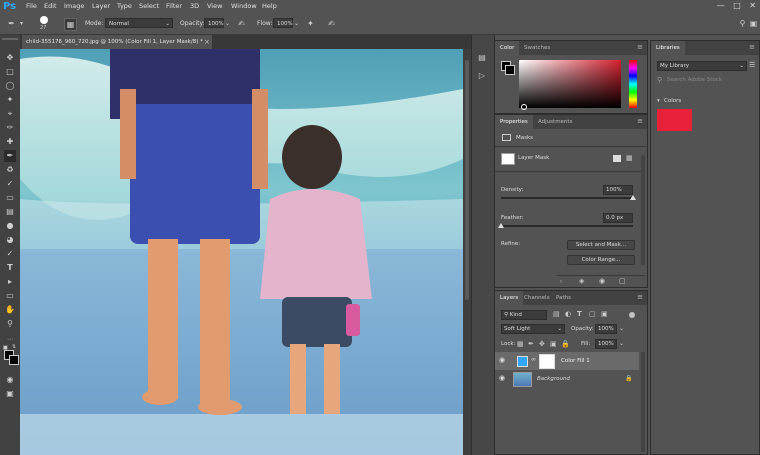  Describe the element at coordinates (606, 344) in the screenshot. I see `fill-input: 100%` at that location.